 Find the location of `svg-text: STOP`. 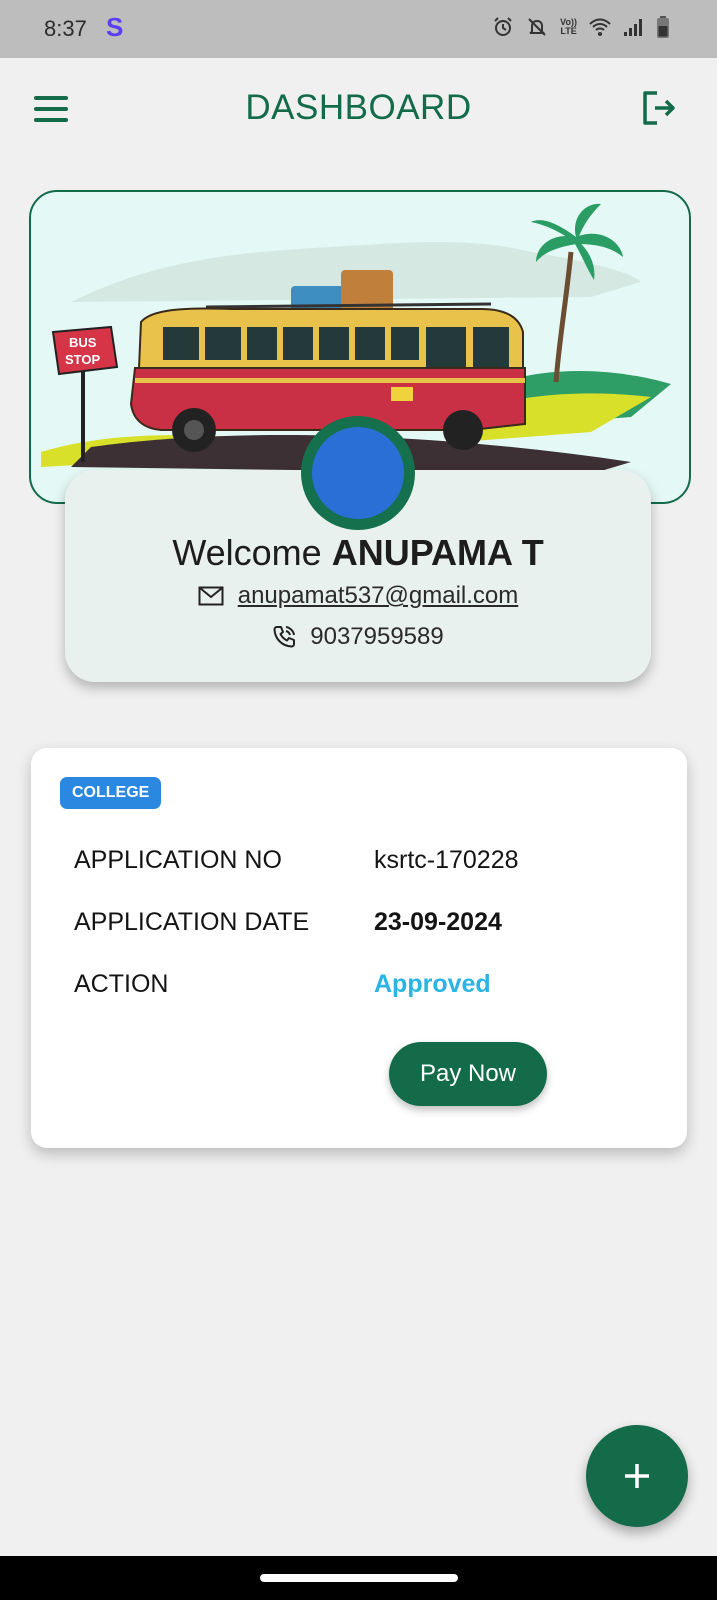

svg-text: STOP is located at coordinates (82, 359).